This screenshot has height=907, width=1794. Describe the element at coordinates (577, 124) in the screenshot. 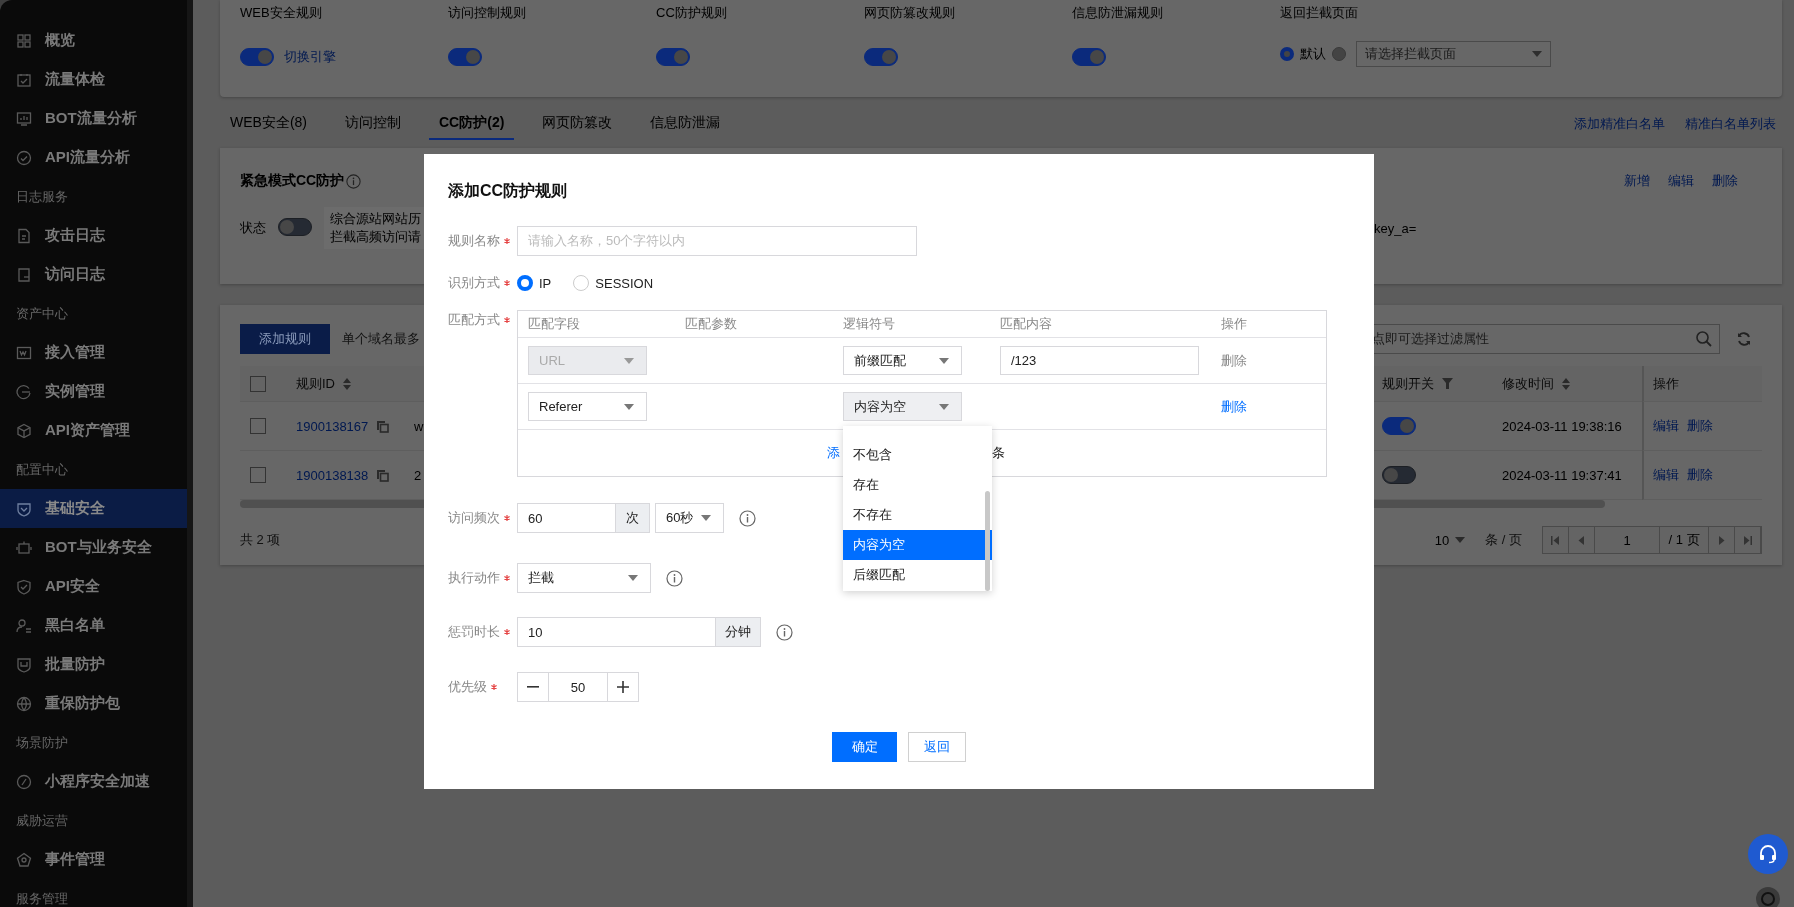

I see `tab: 网页防篡改` at that location.